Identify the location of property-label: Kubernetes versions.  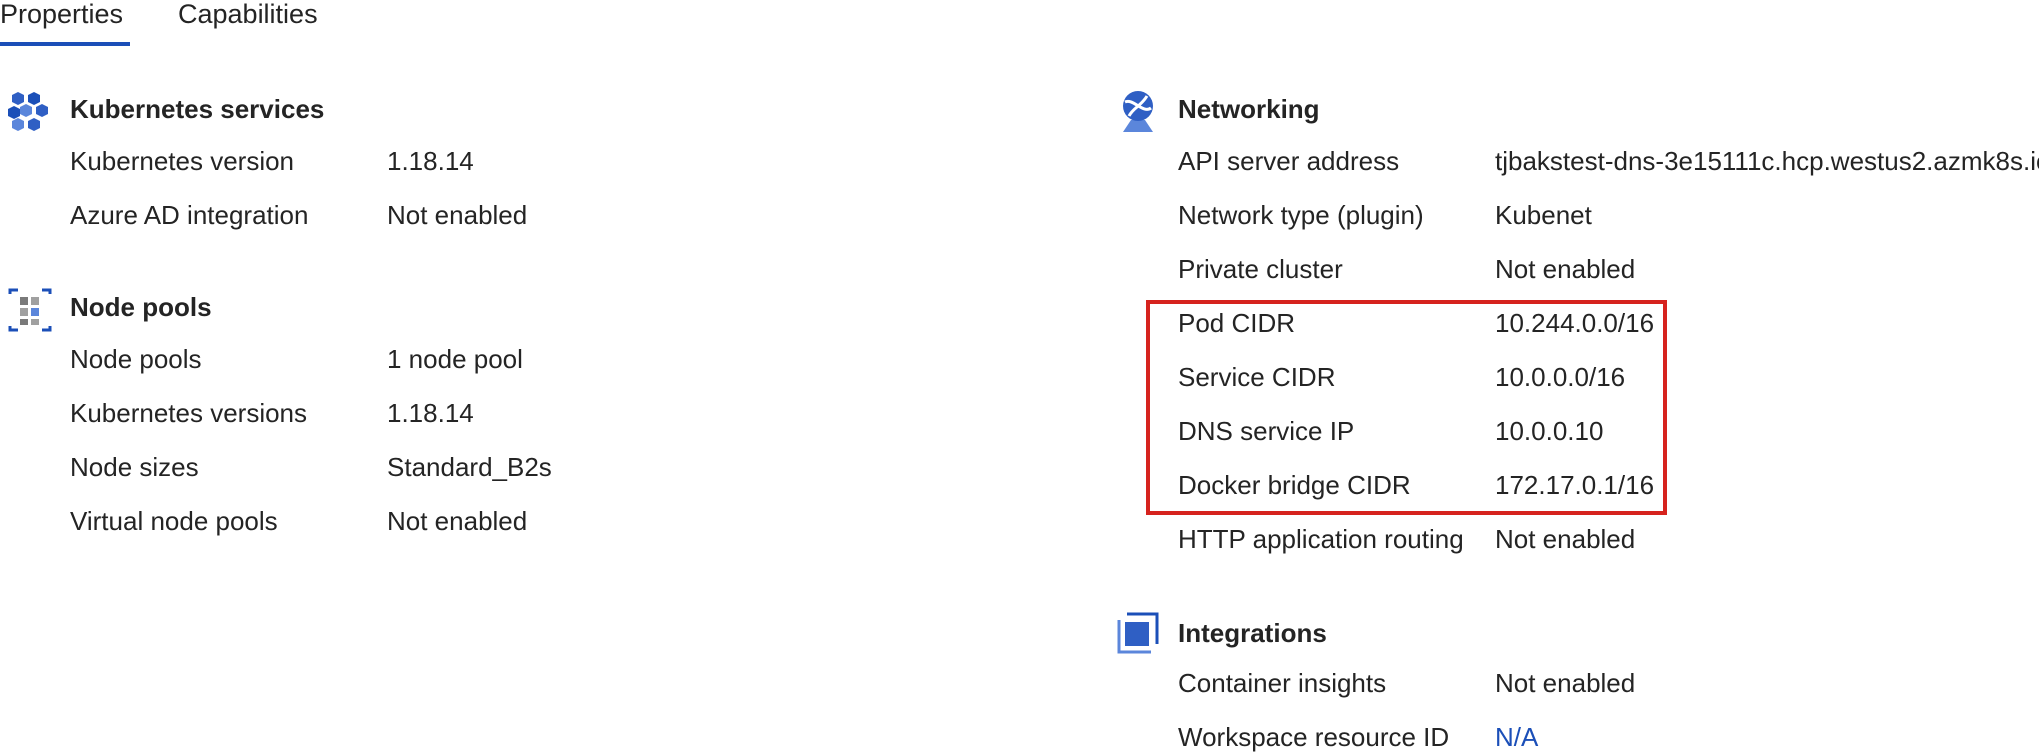
(189, 413).